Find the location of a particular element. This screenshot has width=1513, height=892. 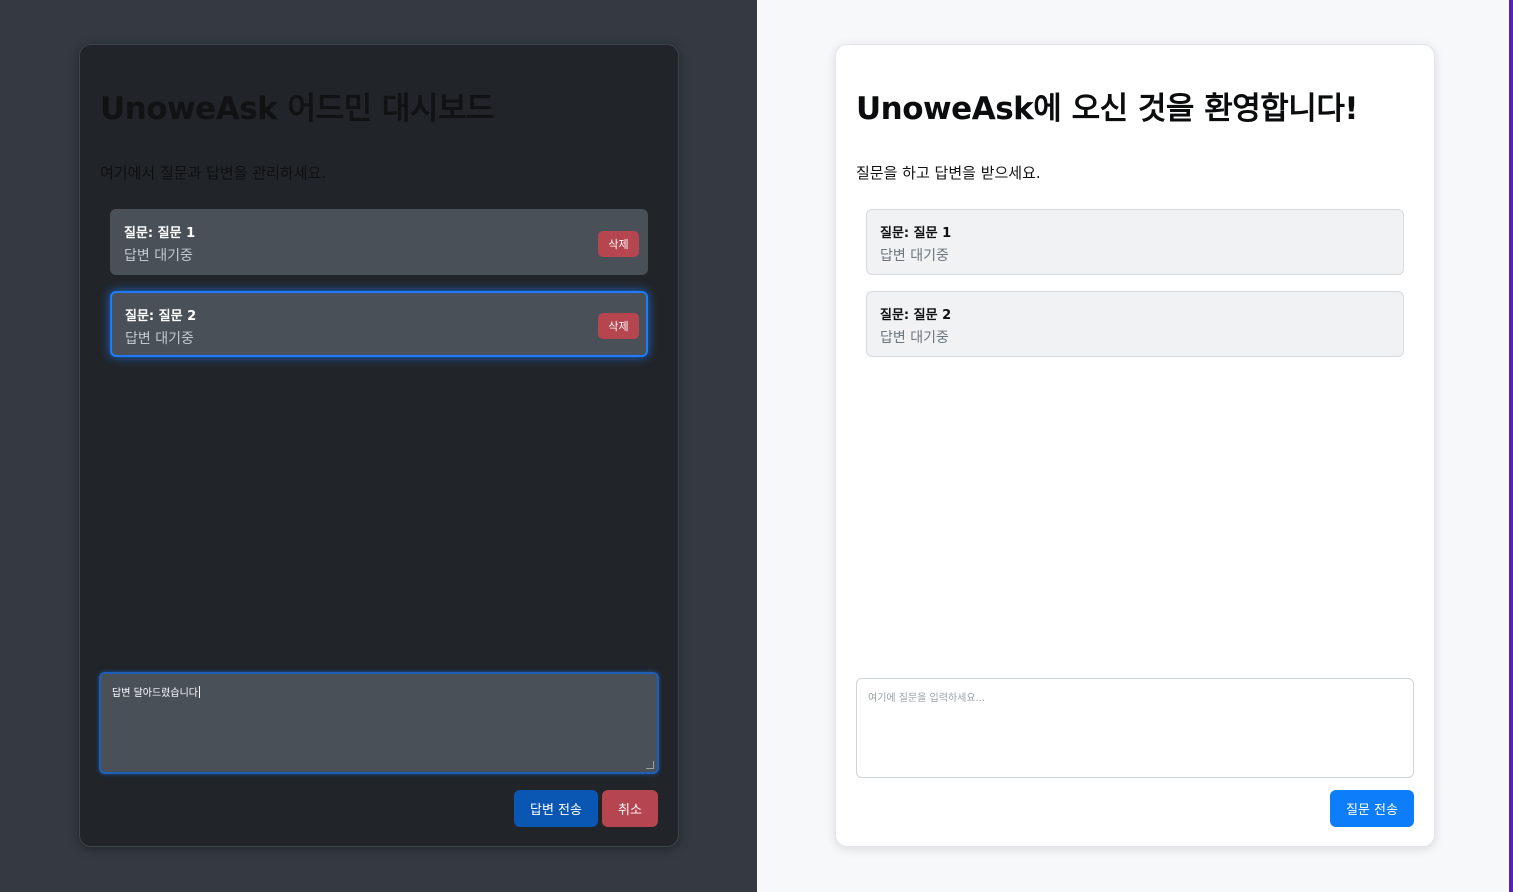

answer-input: 답변 달아드렸습니다 is located at coordinates (379, 723).